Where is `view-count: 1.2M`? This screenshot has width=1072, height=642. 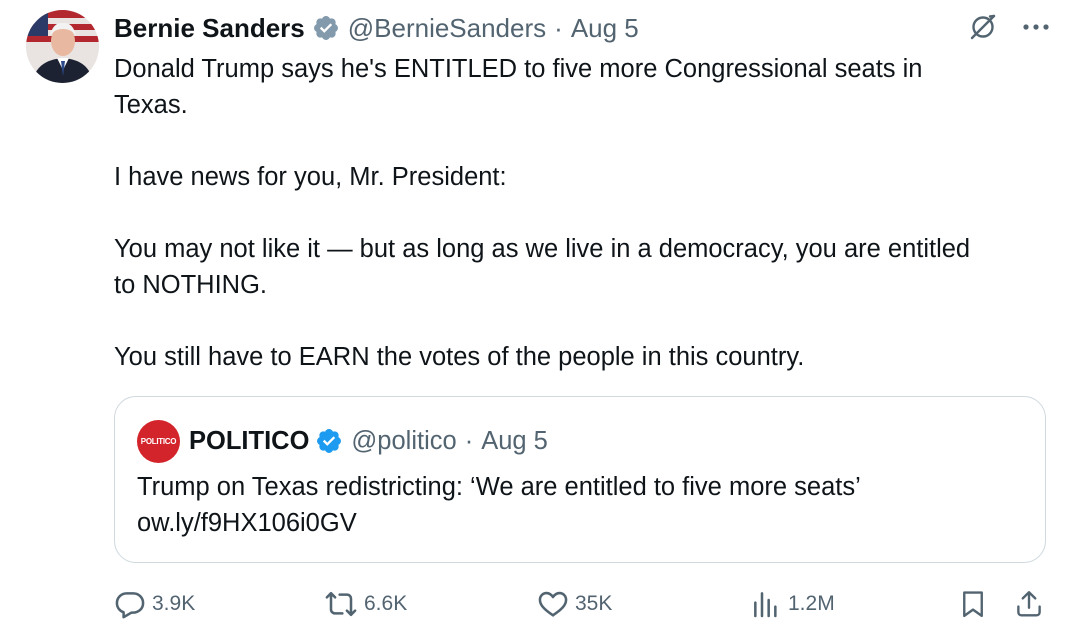 view-count: 1.2M is located at coordinates (811, 603).